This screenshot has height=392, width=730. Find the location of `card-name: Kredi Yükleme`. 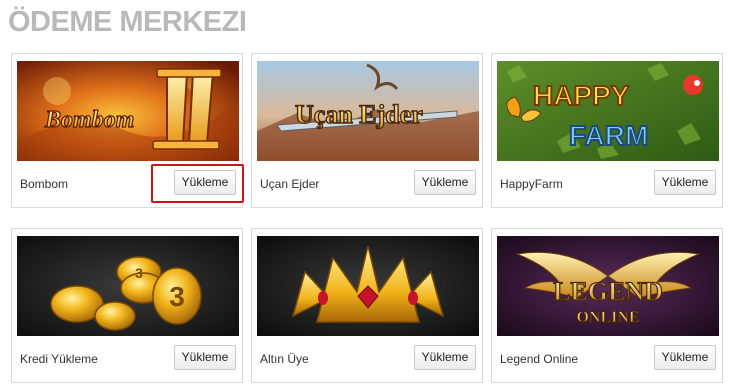

card-name: Kredi Yükleme is located at coordinates (59, 359).